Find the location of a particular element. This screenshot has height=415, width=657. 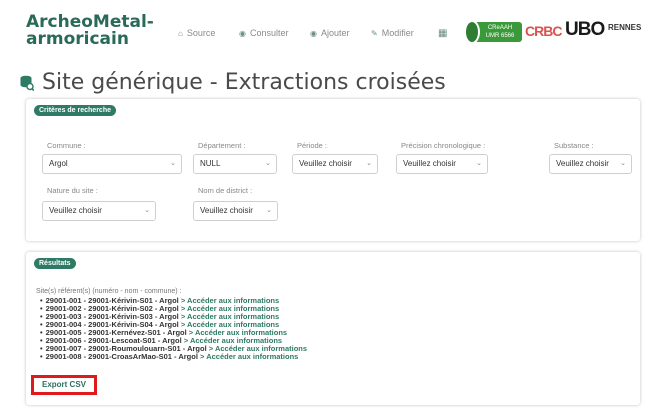

nav-ajouter-label: Ajouter is located at coordinates (335, 33).